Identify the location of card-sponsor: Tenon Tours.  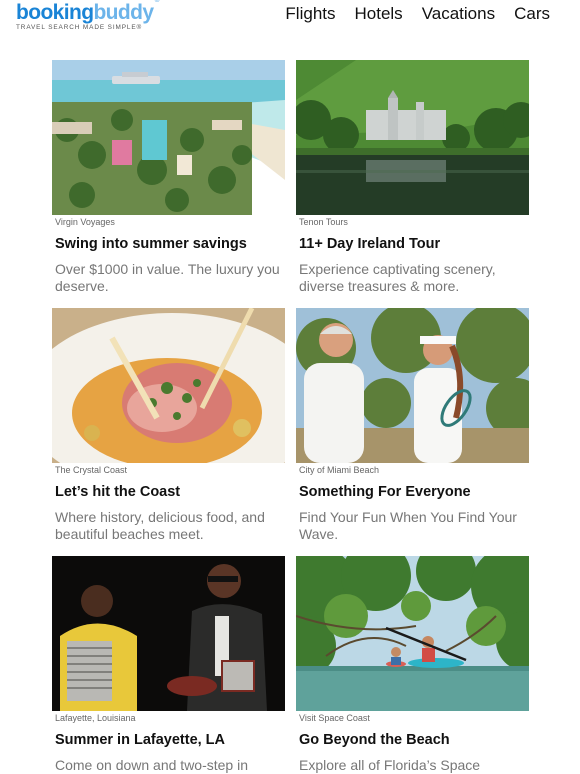
(323, 222).